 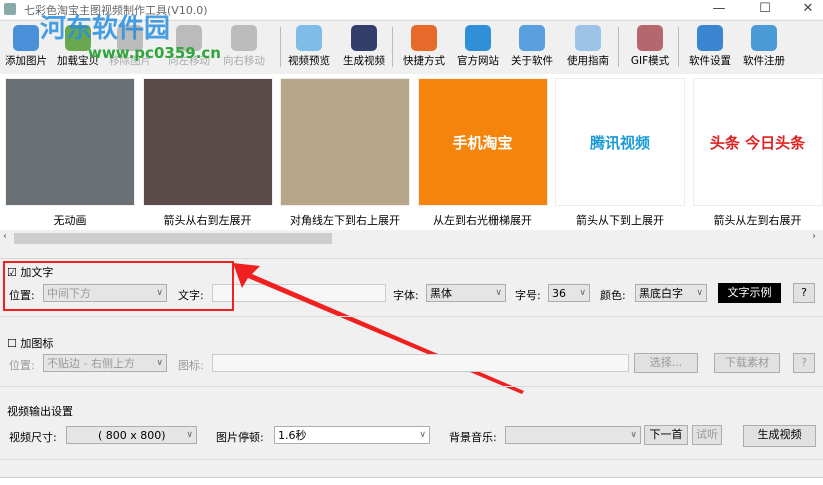 What do you see at coordinates (814, 236) in the screenshot?
I see `scroll-right-icon: ›` at bounding box center [814, 236].